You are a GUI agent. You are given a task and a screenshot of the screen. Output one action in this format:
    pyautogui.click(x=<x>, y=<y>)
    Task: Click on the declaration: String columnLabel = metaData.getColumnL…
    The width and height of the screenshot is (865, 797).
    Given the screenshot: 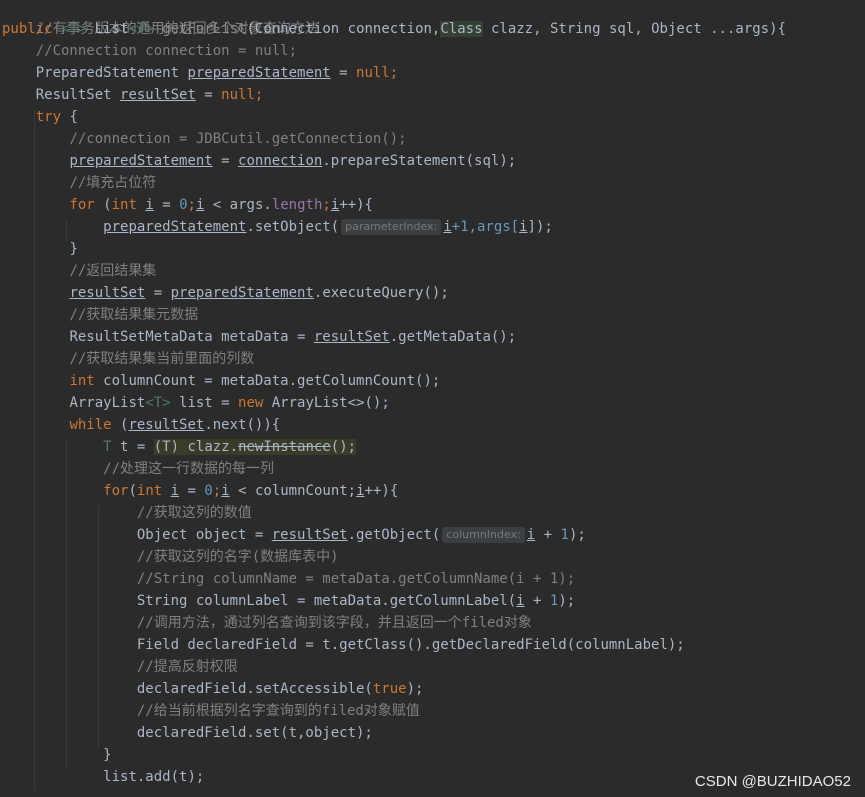 What is the action you would take?
    pyautogui.click(x=326, y=601)
    